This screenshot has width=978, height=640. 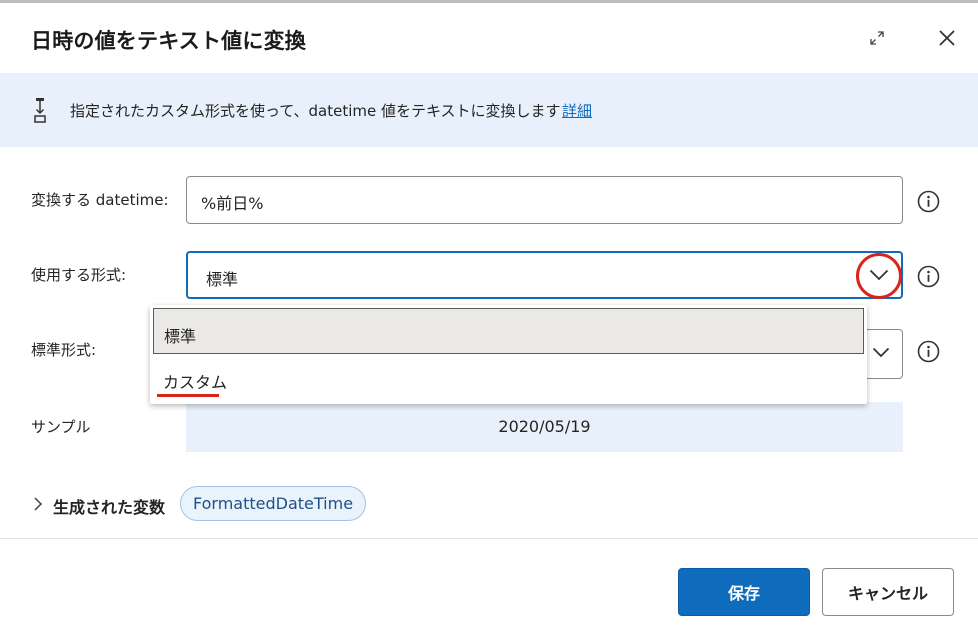 I want to click on expand-icon, so click(x=877, y=38).